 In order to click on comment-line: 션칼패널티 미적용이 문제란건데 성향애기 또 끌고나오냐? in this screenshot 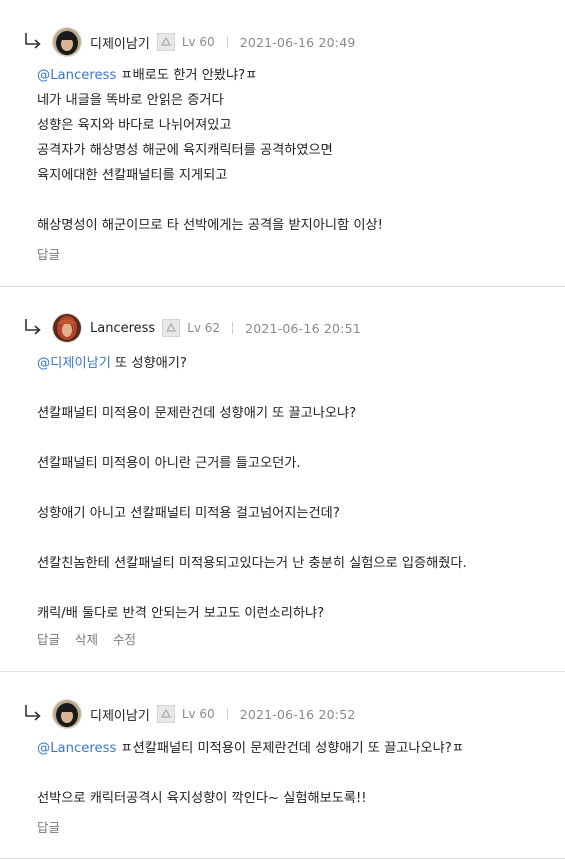, I will do `click(296, 413)`.